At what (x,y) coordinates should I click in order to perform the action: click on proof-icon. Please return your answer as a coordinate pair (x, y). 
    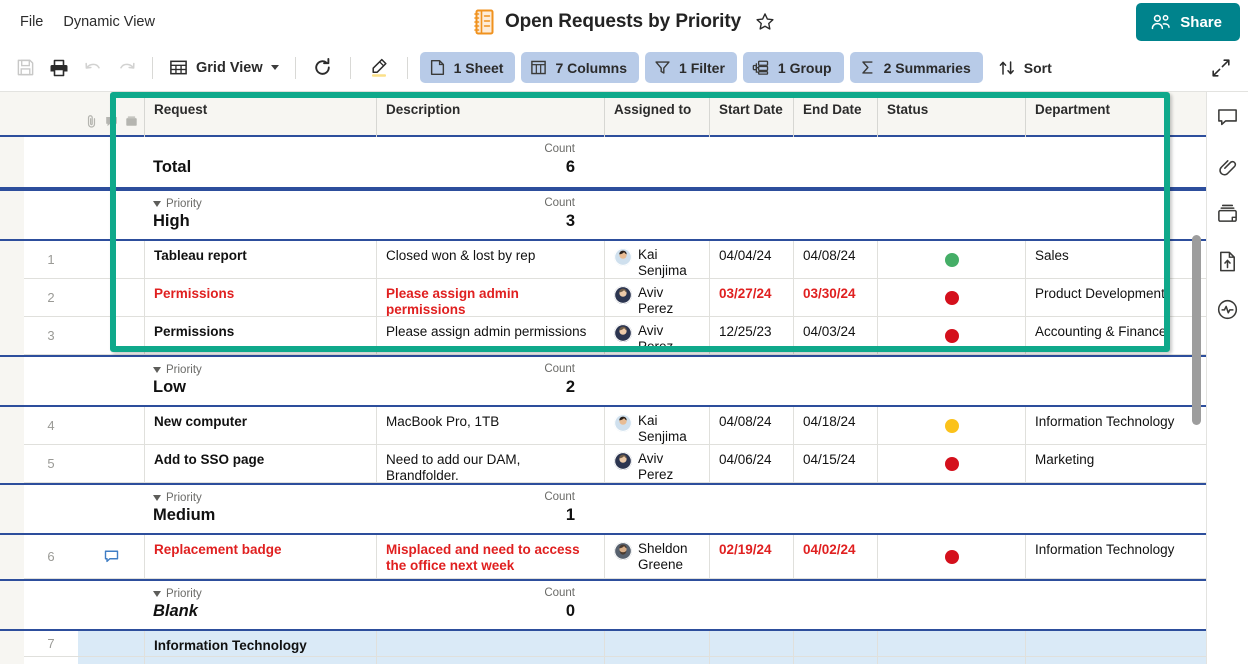
    Looking at the image, I should click on (1228, 213).